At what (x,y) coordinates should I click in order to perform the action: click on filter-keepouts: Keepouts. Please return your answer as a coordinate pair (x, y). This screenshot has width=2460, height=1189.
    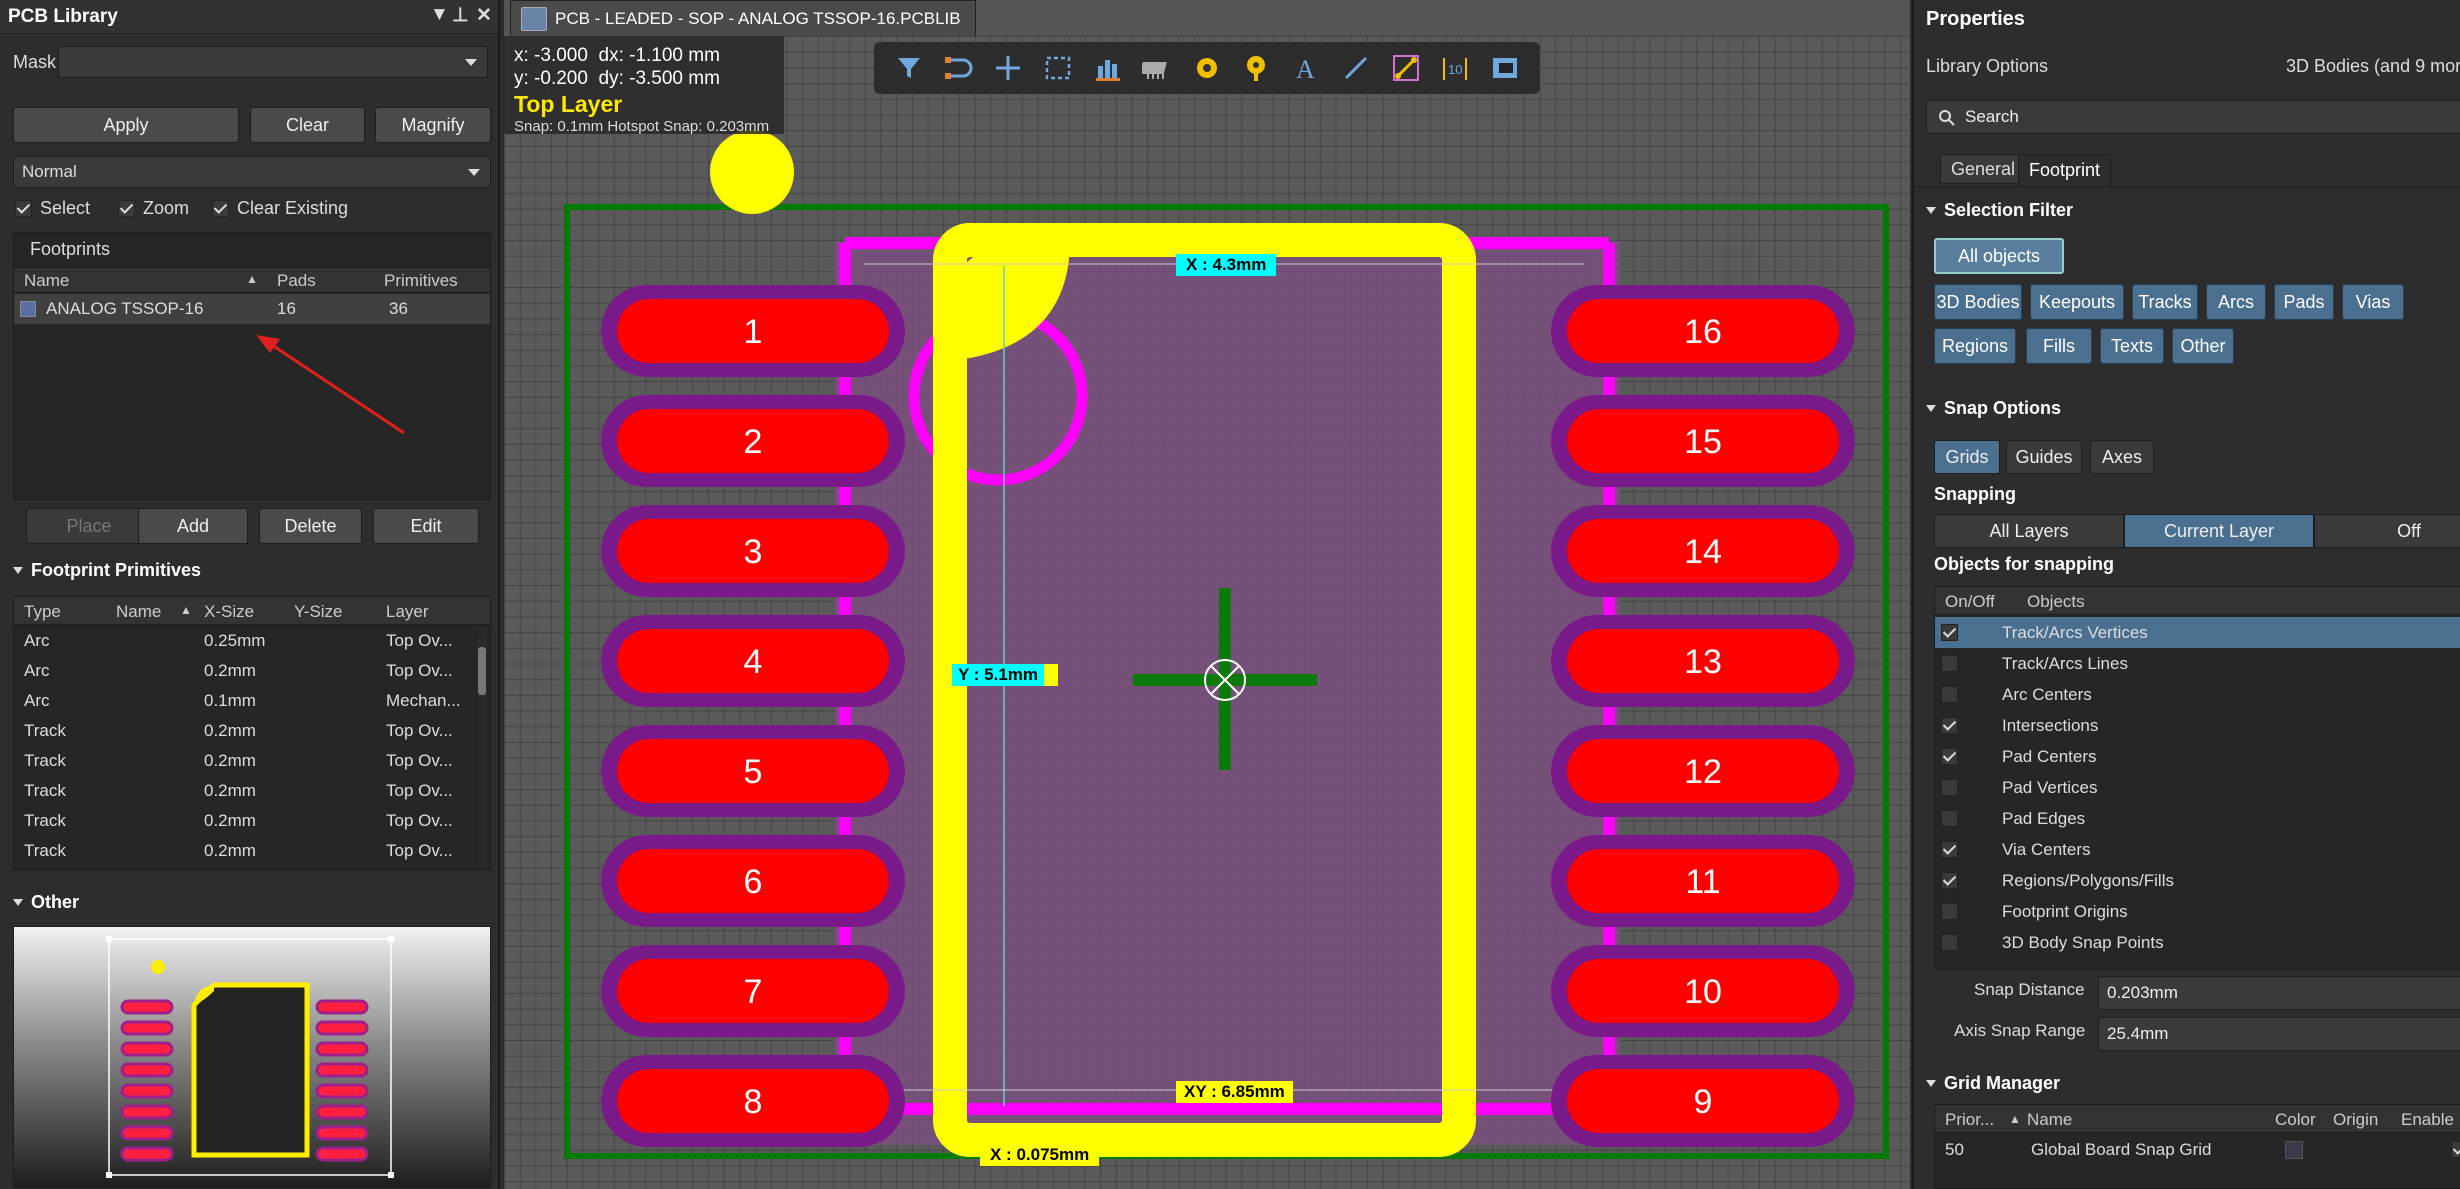
    Looking at the image, I should click on (2077, 302).